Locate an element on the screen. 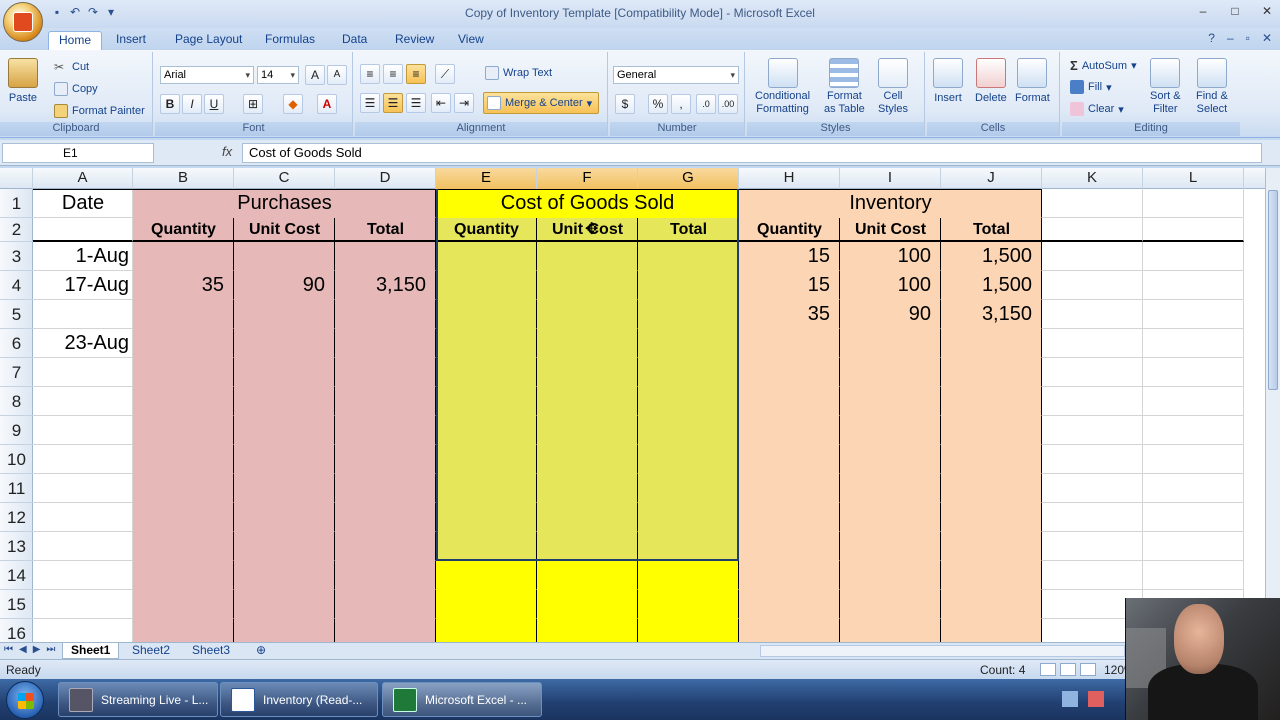 The image size is (1280, 720). cell-k11 is located at coordinates (1092, 488).